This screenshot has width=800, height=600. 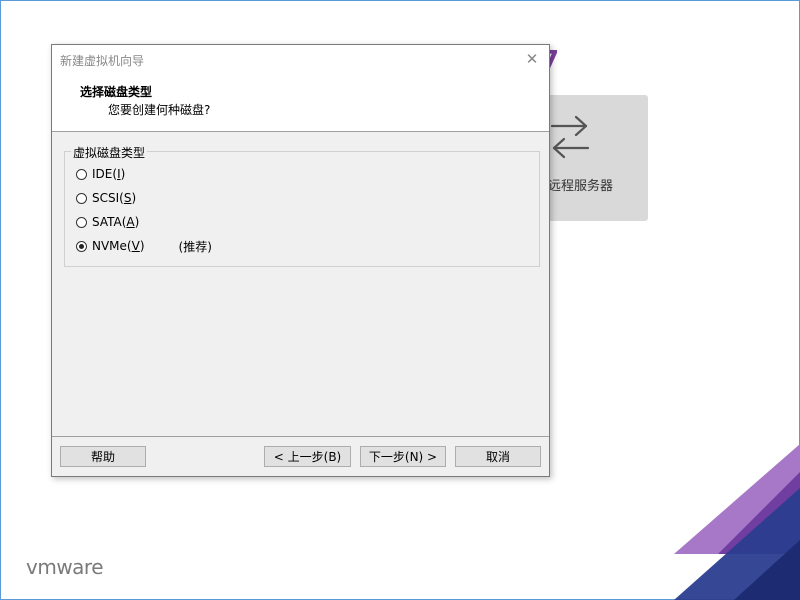 What do you see at coordinates (300, 436) in the screenshot?
I see `footer-divider` at bounding box center [300, 436].